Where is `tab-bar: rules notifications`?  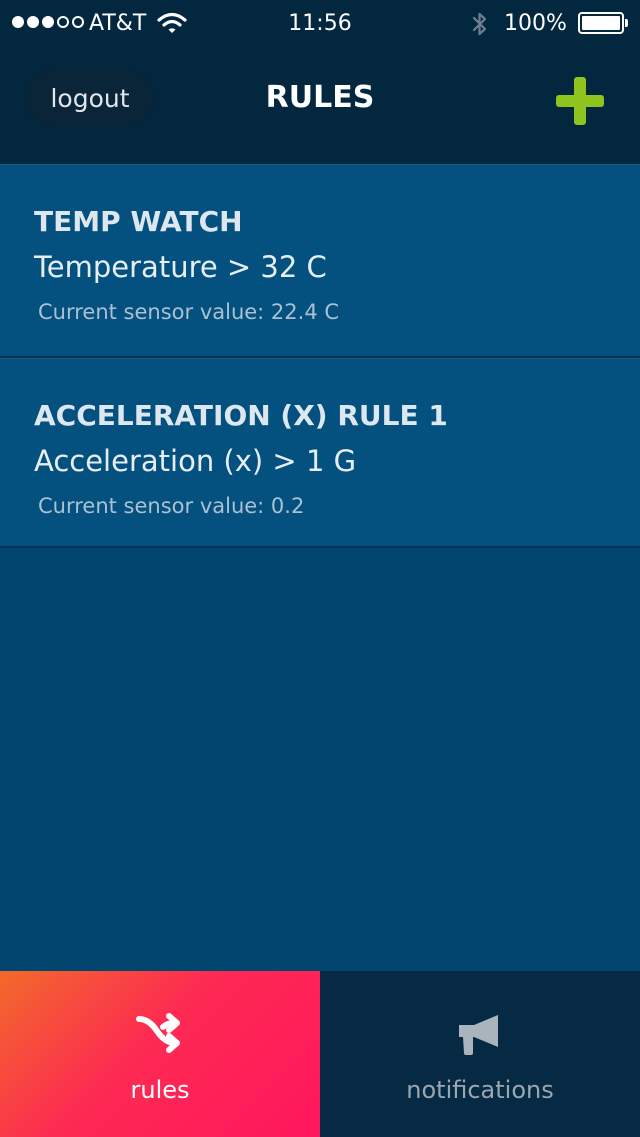 tab-bar: rules notifications is located at coordinates (320, 1054).